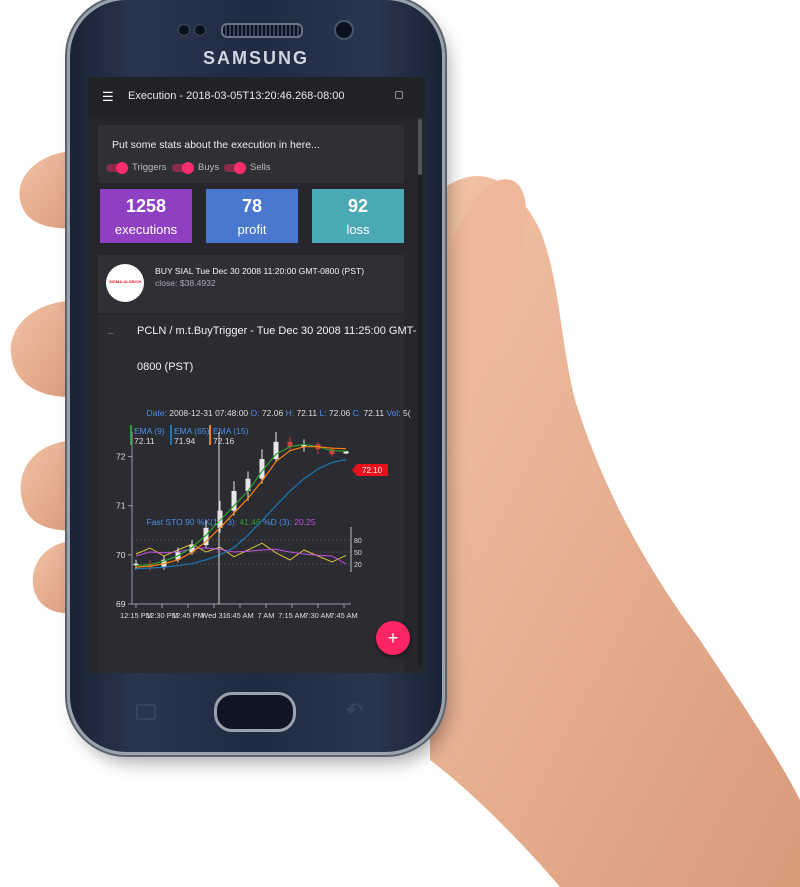 This screenshot has height=887, width=800. Describe the element at coordinates (262, 30) in the screenshot. I see `earpiece-speaker` at that location.